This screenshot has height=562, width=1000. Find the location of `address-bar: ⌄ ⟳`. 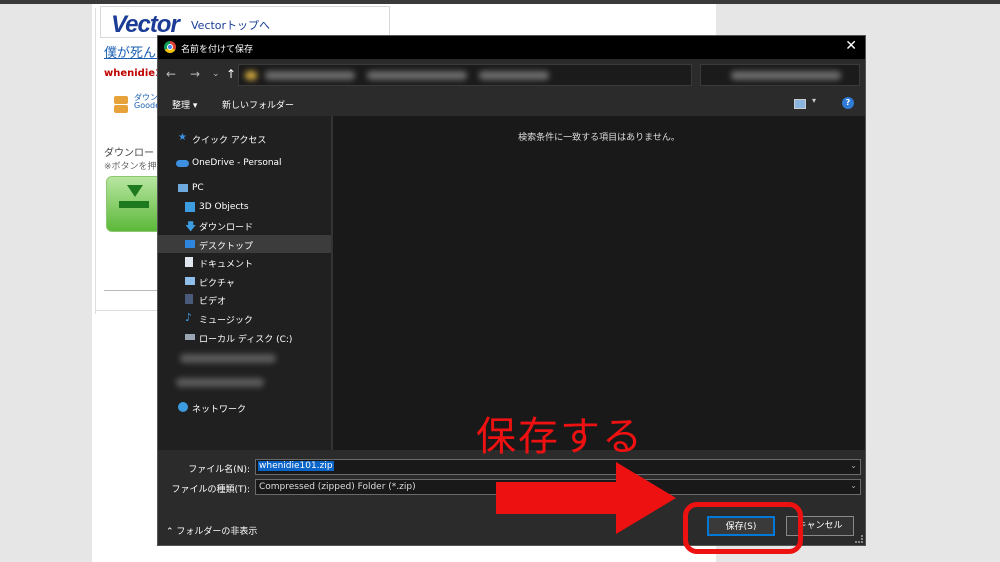

address-bar: ⌄ ⟳ is located at coordinates (502, 75).